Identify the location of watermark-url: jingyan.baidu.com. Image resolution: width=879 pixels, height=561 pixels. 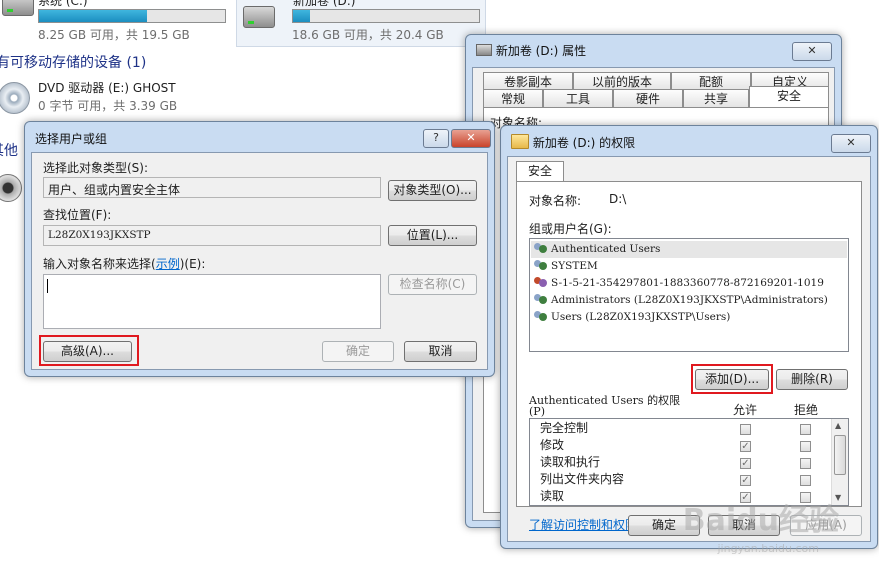
(768, 548).